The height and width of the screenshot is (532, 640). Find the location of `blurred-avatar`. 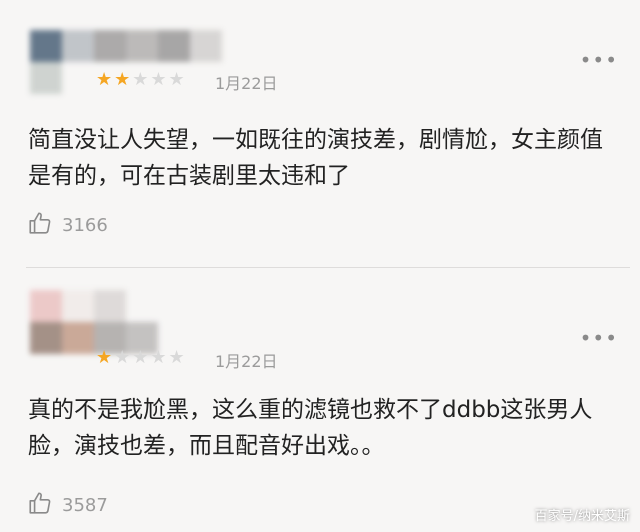

blurred-avatar is located at coordinates (110, 322).